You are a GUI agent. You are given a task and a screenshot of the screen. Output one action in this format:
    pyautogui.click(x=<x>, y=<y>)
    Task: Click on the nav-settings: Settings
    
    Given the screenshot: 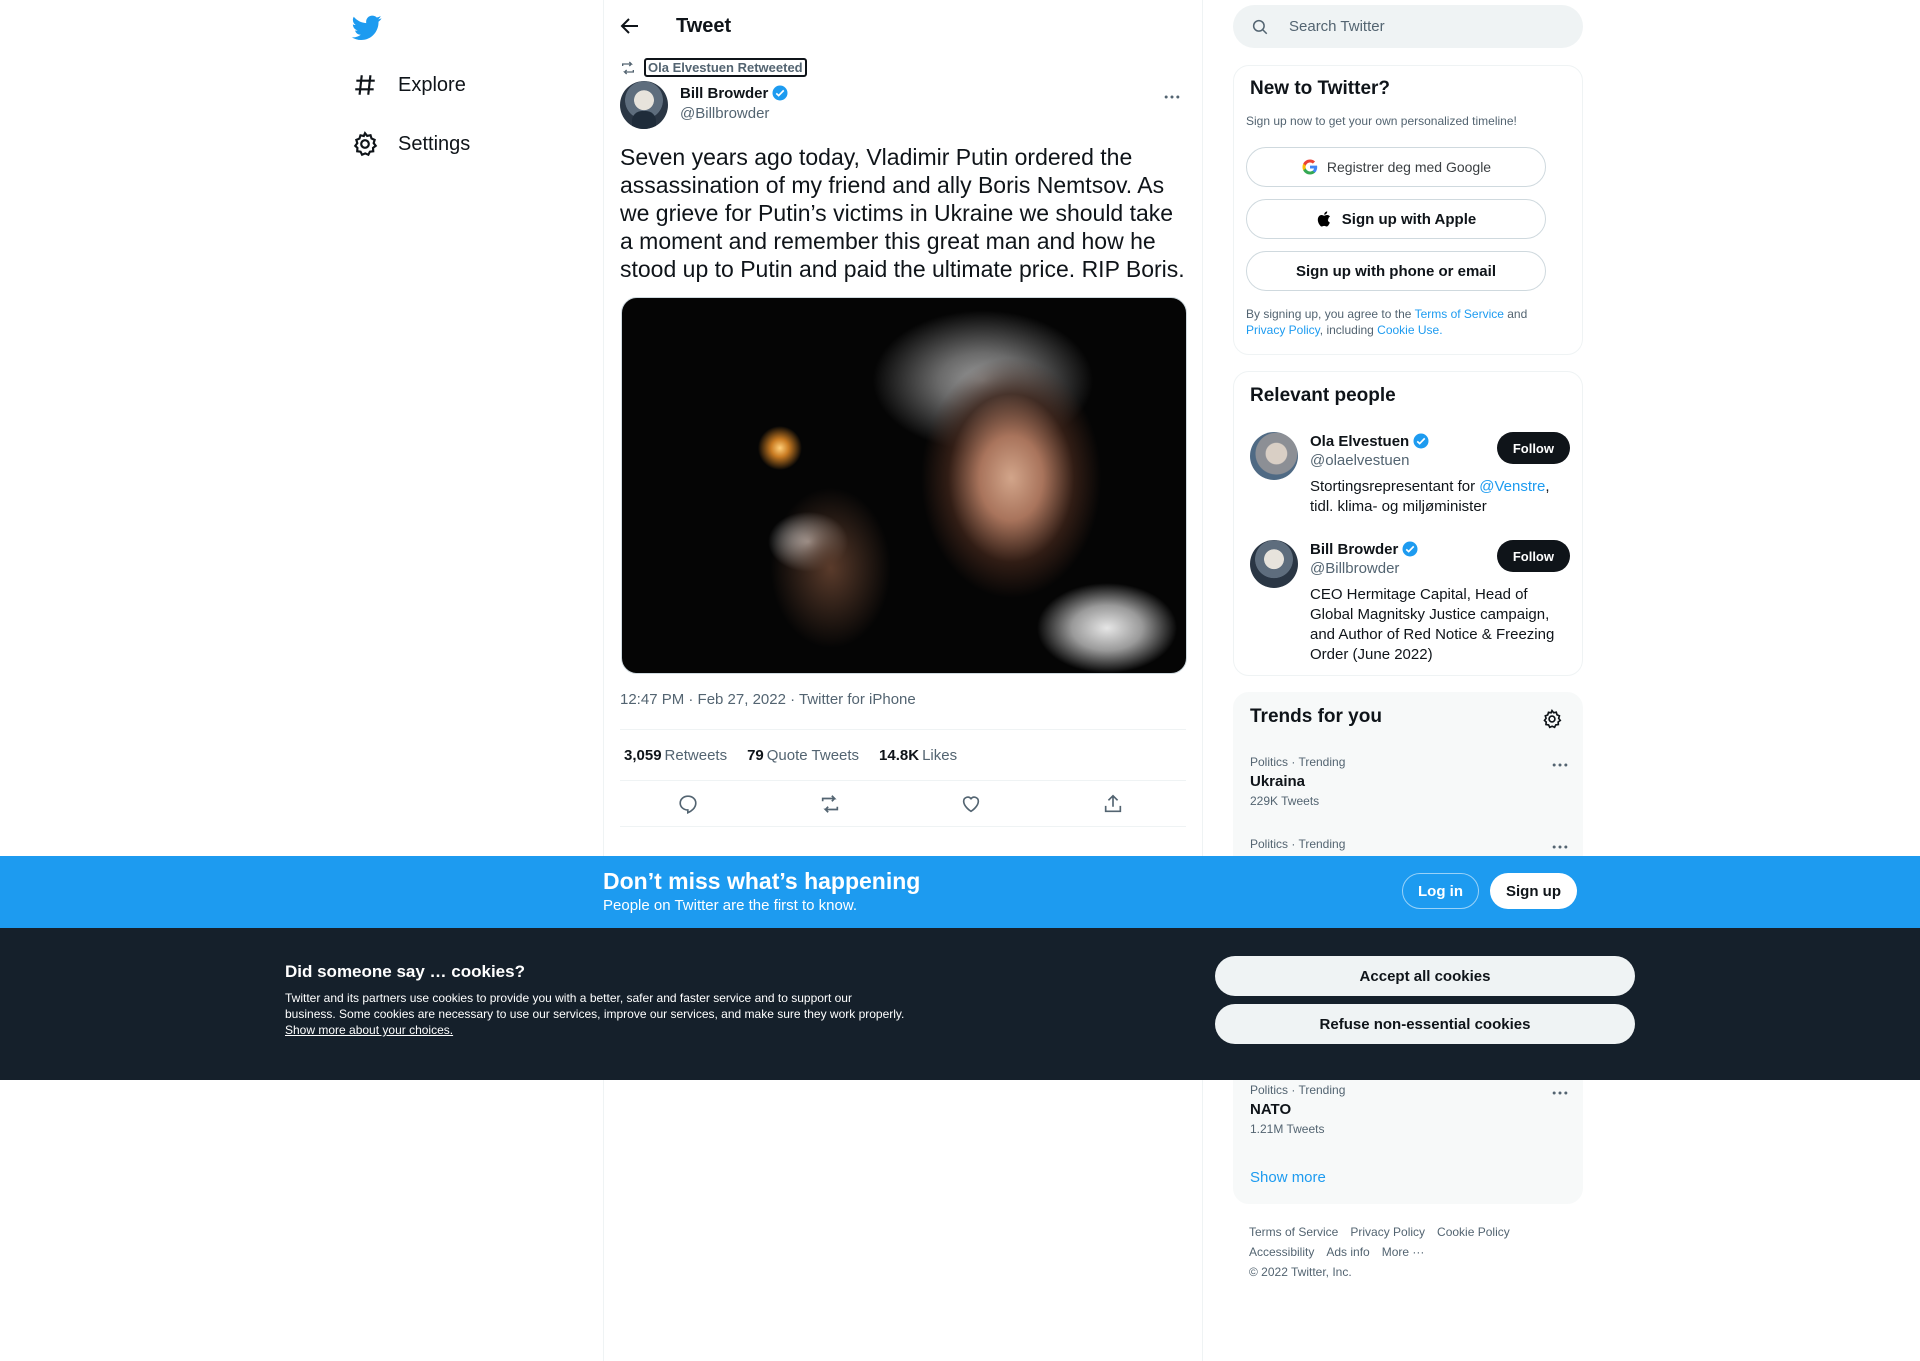 What is the action you would take?
    pyautogui.click(x=411, y=144)
    